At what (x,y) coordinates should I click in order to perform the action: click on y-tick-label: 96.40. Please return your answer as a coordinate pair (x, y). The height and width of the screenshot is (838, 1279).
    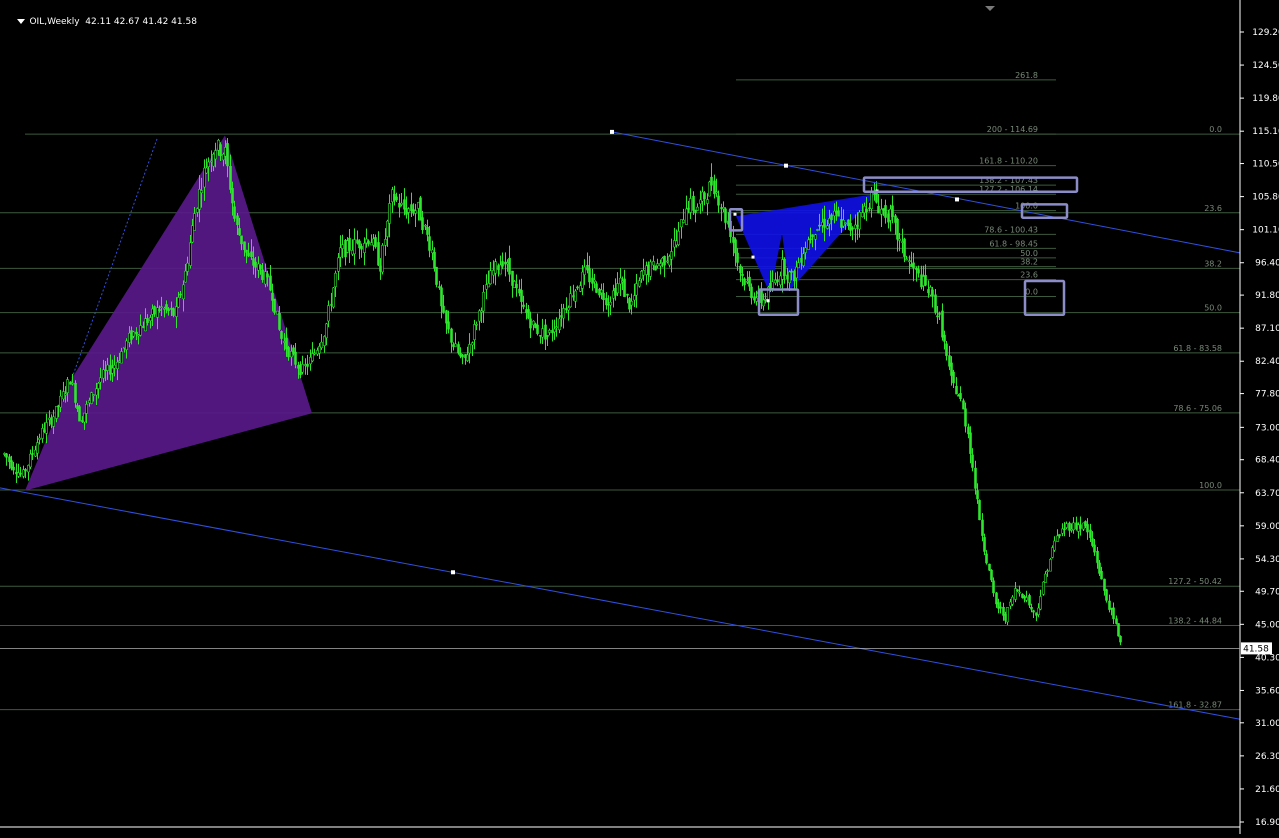
    Looking at the image, I should click on (1267, 264).